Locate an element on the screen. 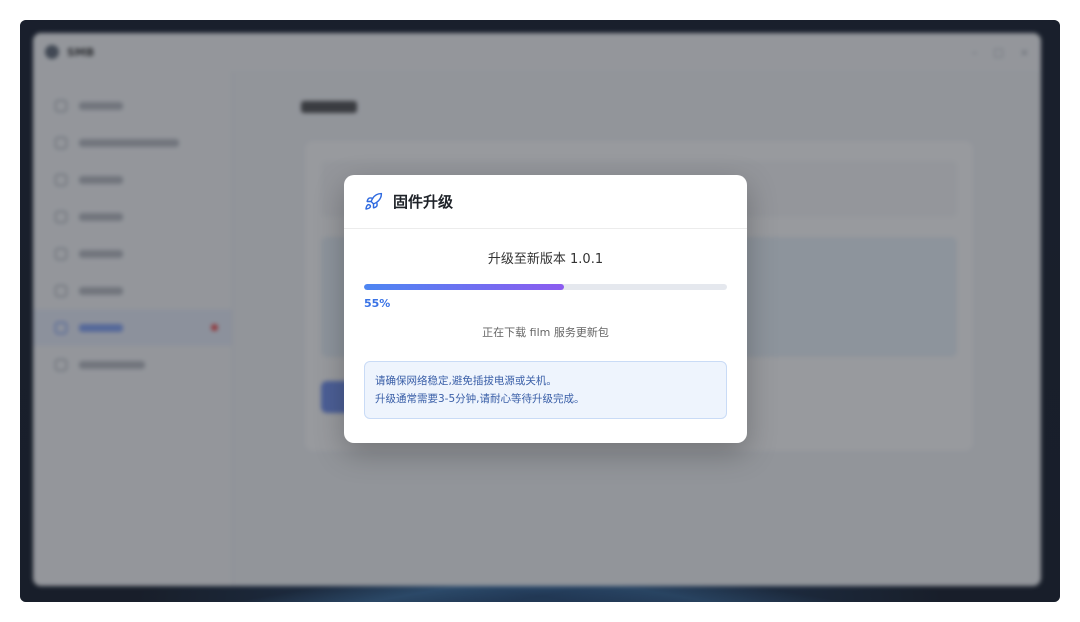 The width and height of the screenshot is (1080, 622). upgrade-progress-fill is located at coordinates (464, 287).